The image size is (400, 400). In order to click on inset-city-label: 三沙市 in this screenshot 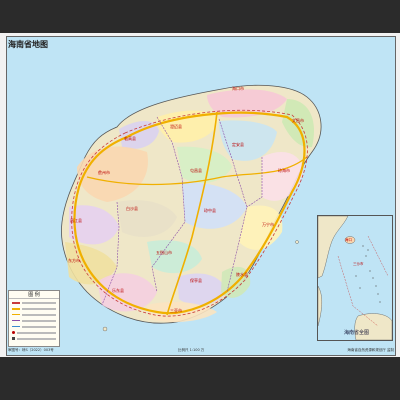, I will do `click(358, 264)`.